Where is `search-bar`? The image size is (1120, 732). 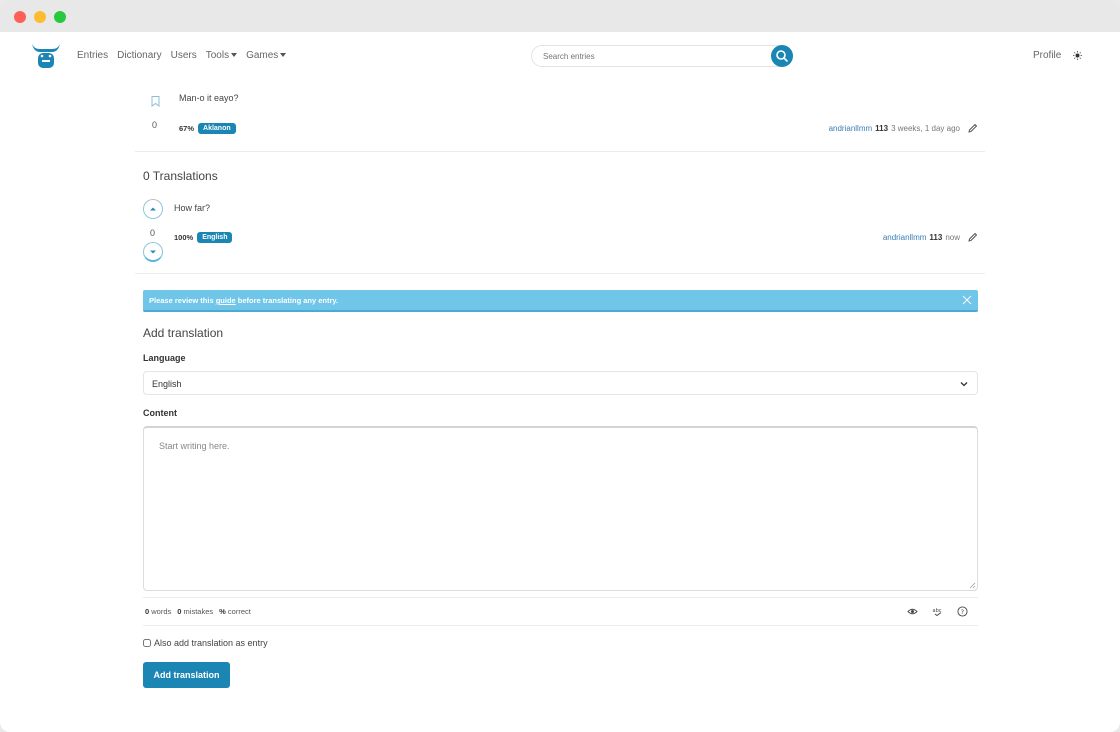
search-bar is located at coordinates (662, 56).